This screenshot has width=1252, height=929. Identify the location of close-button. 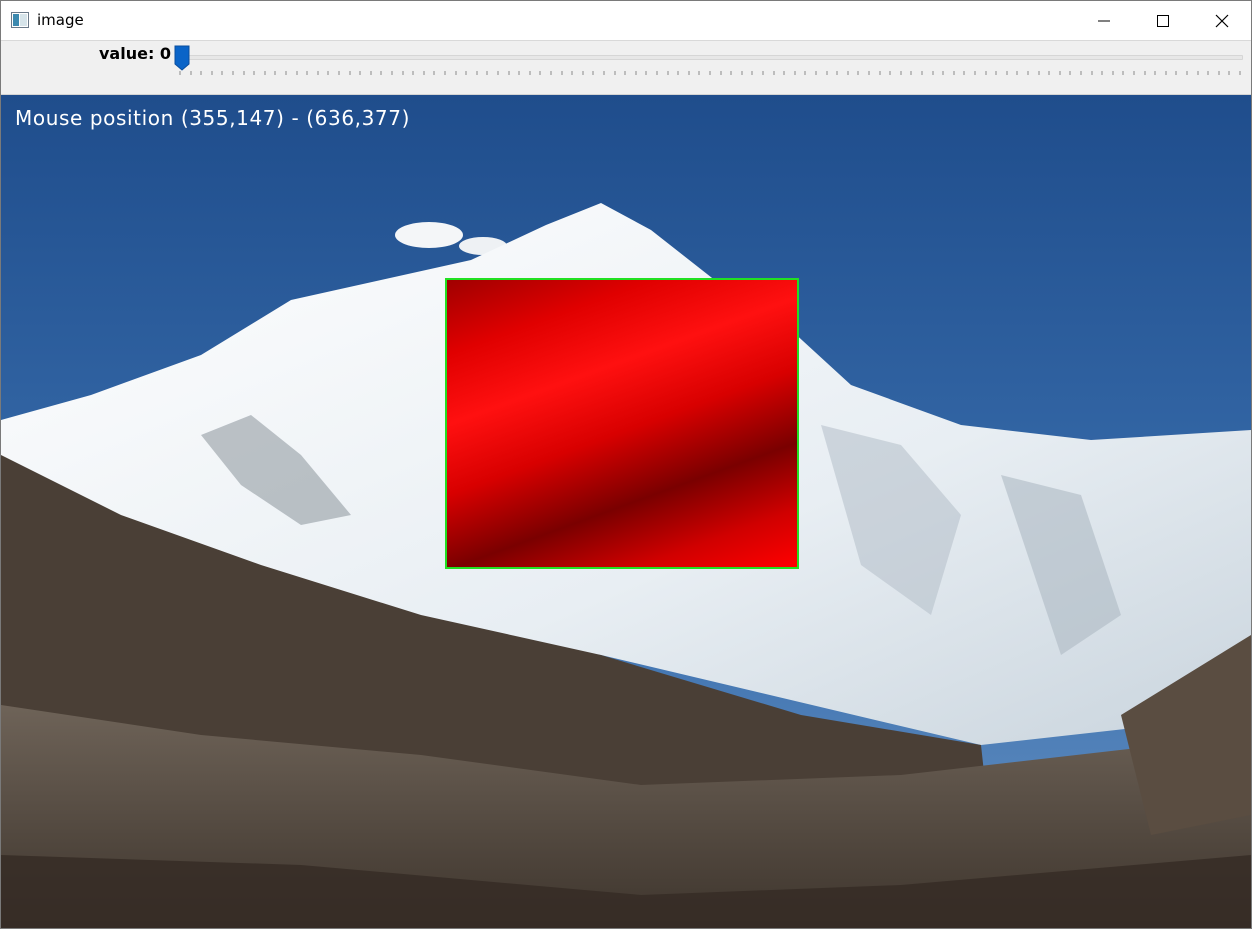
(1222, 20).